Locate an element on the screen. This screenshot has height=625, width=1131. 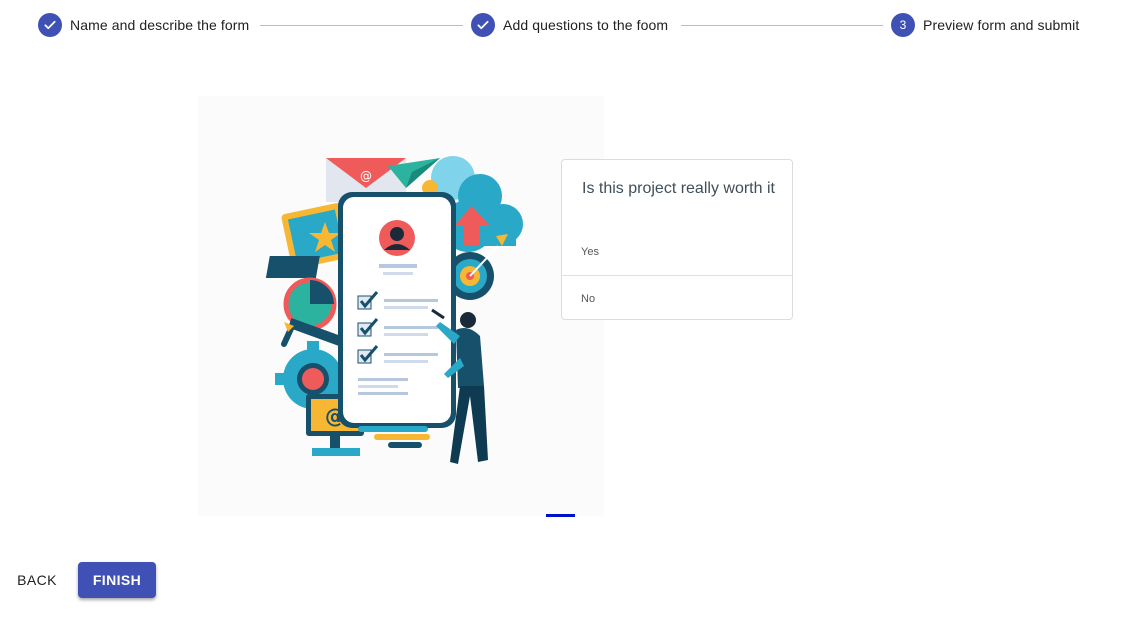
step-preview-submit: 3 Preview form and submit is located at coordinates (985, 25).